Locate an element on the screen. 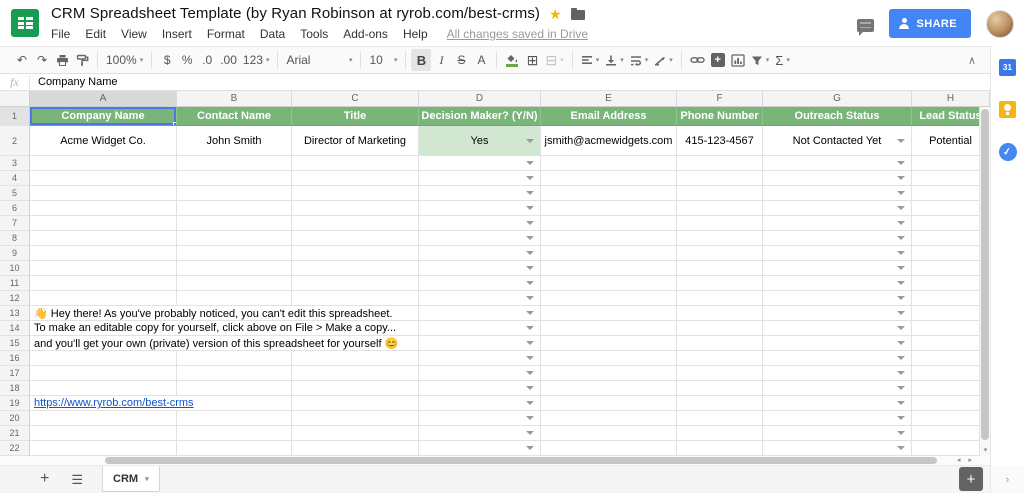  cell-F9 is located at coordinates (720, 253).